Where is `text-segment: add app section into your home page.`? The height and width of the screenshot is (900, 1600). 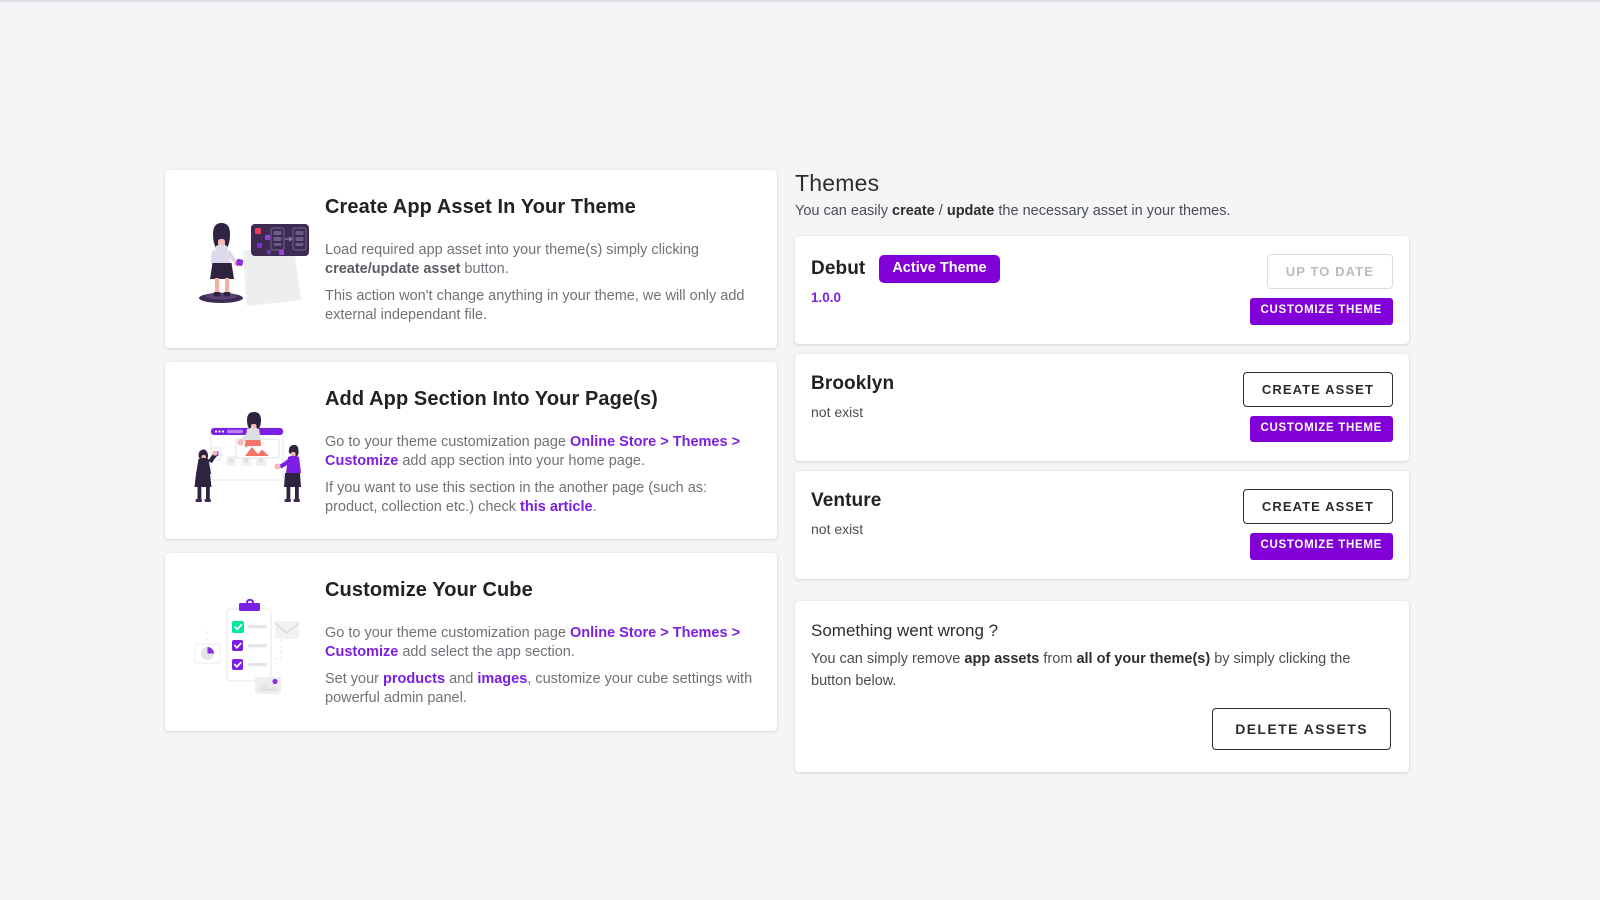 text-segment: add app section into your home page. is located at coordinates (521, 460).